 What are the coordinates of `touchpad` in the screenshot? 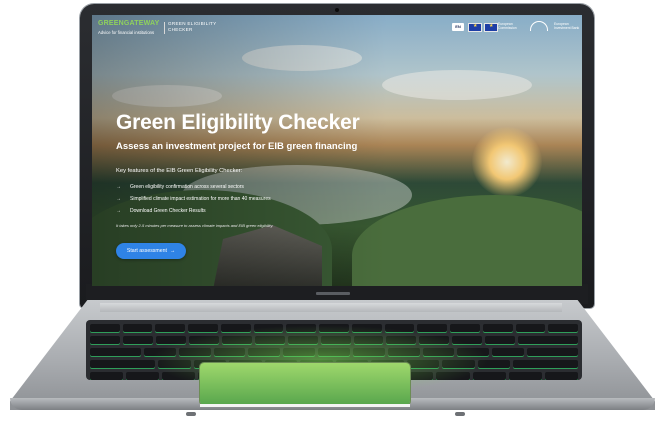 It's located at (305, 384).